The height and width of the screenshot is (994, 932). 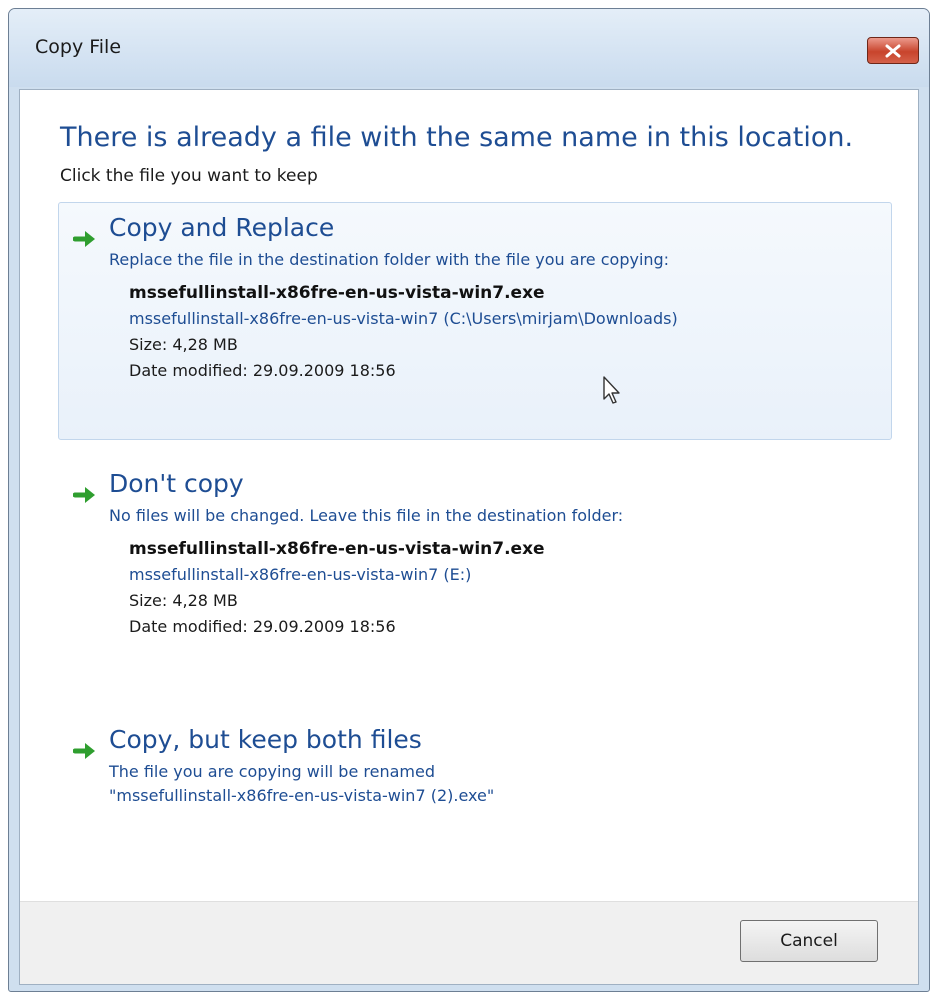 I want to click on cancel-button: Cancel, so click(x=809, y=941).